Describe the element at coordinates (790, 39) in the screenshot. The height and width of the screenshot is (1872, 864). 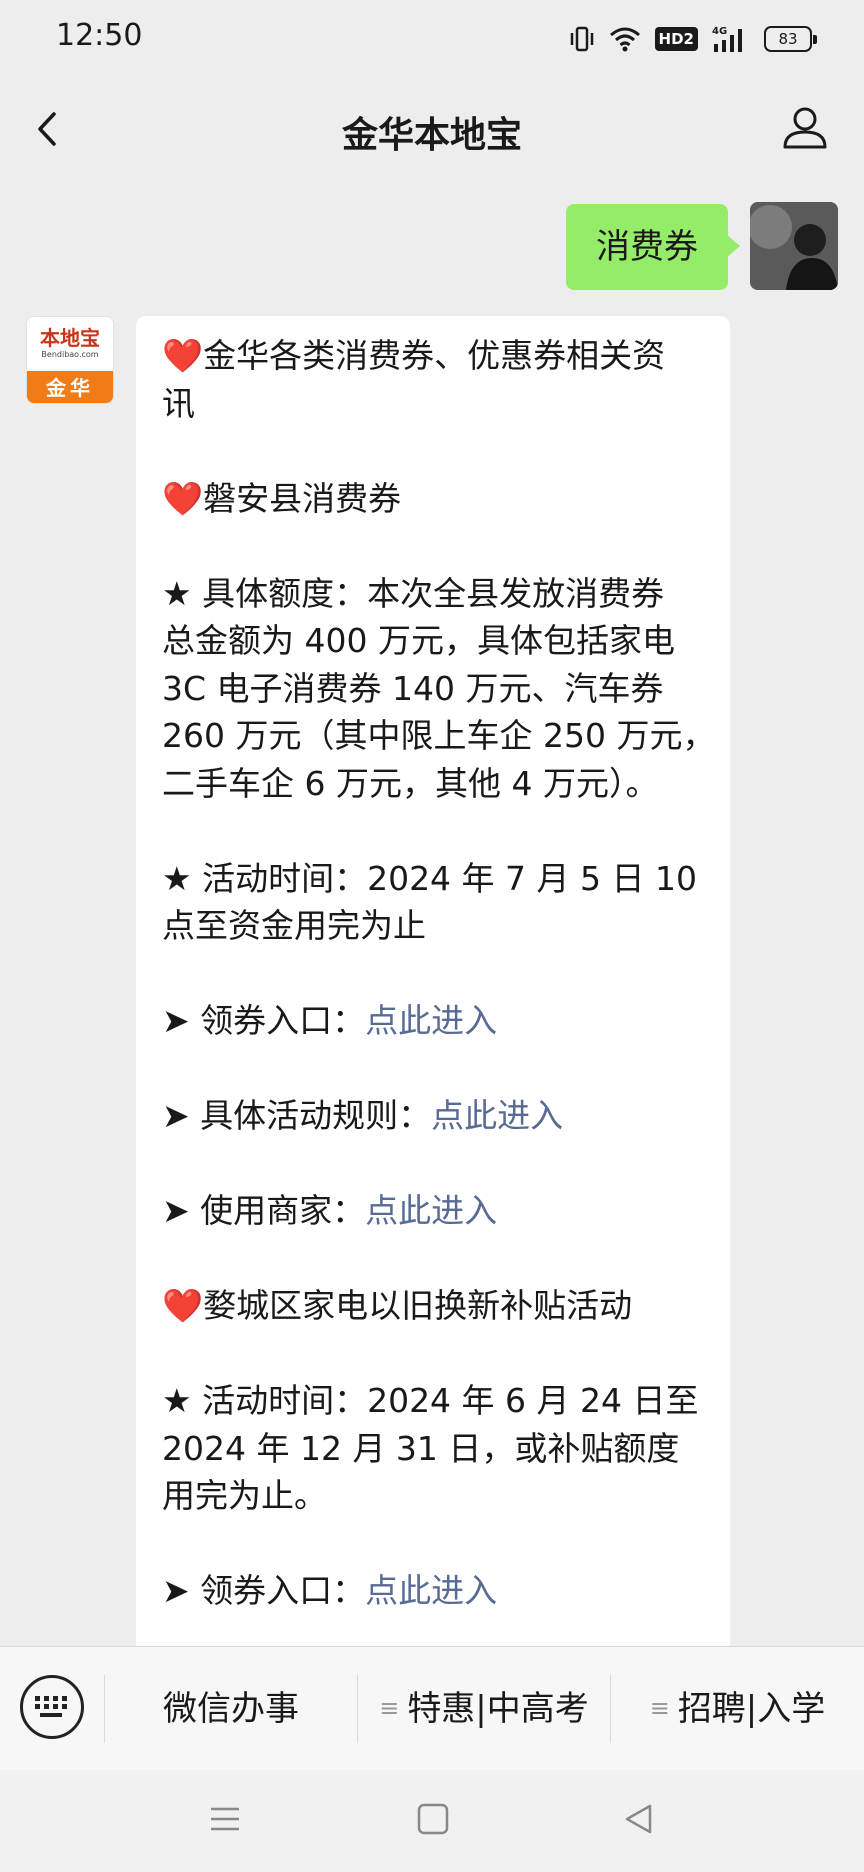
I see `battery-icon: 83` at that location.